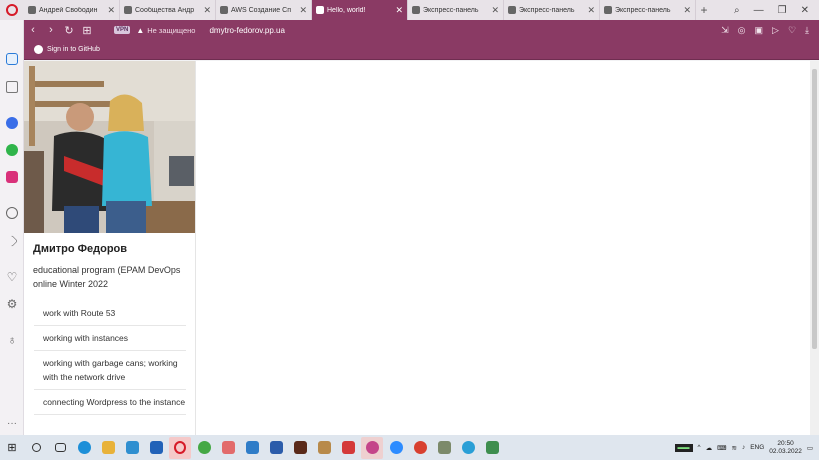 This screenshot has height=460, width=819. Describe the element at coordinates (132, 448) in the screenshot. I see `app-l` at that location.